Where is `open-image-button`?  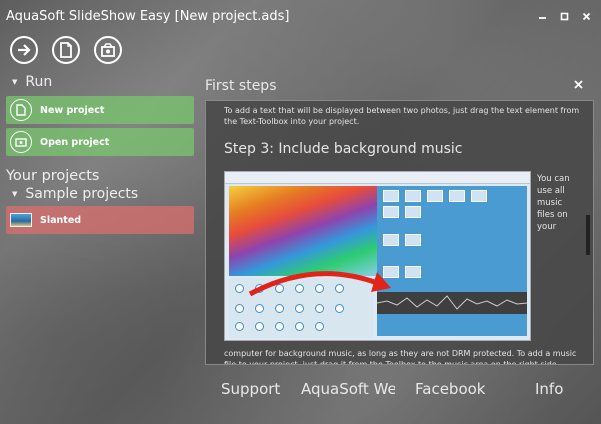 open-image-button is located at coordinates (108, 50).